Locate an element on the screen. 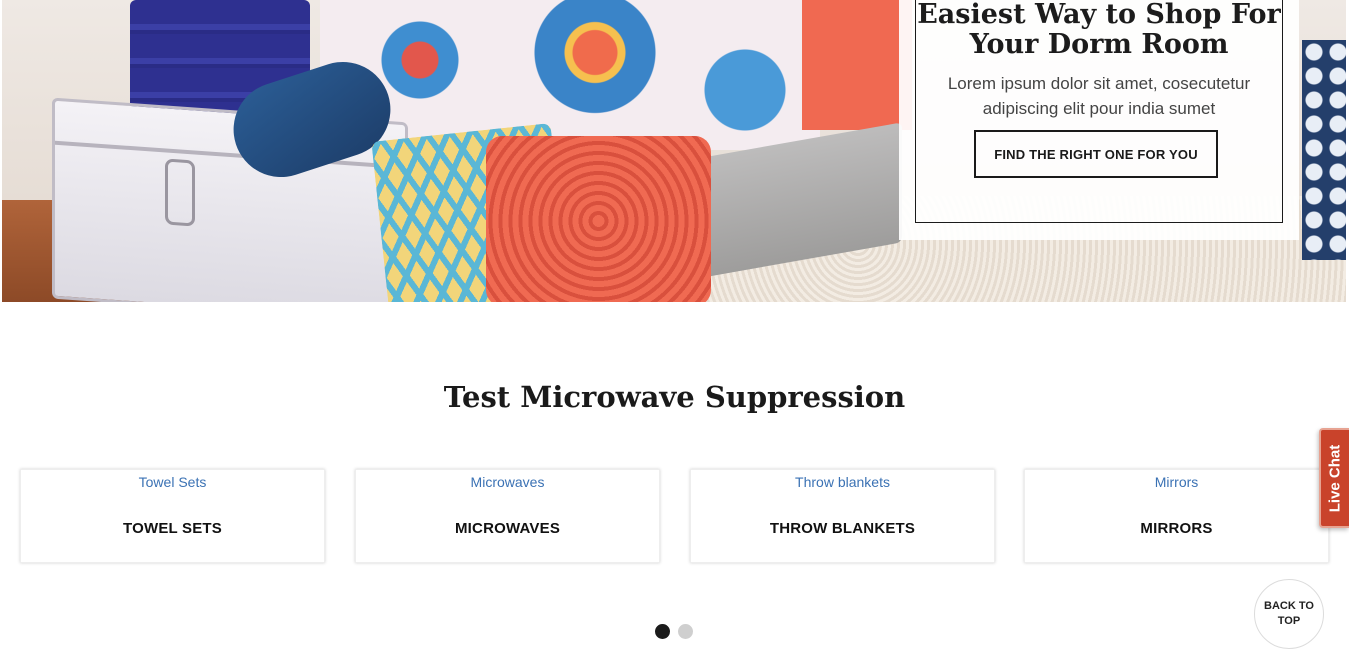 This screenshot has height=654, width=1349. back-to-top-button: BACK TO TOP is located at coordinates (1289, 614).